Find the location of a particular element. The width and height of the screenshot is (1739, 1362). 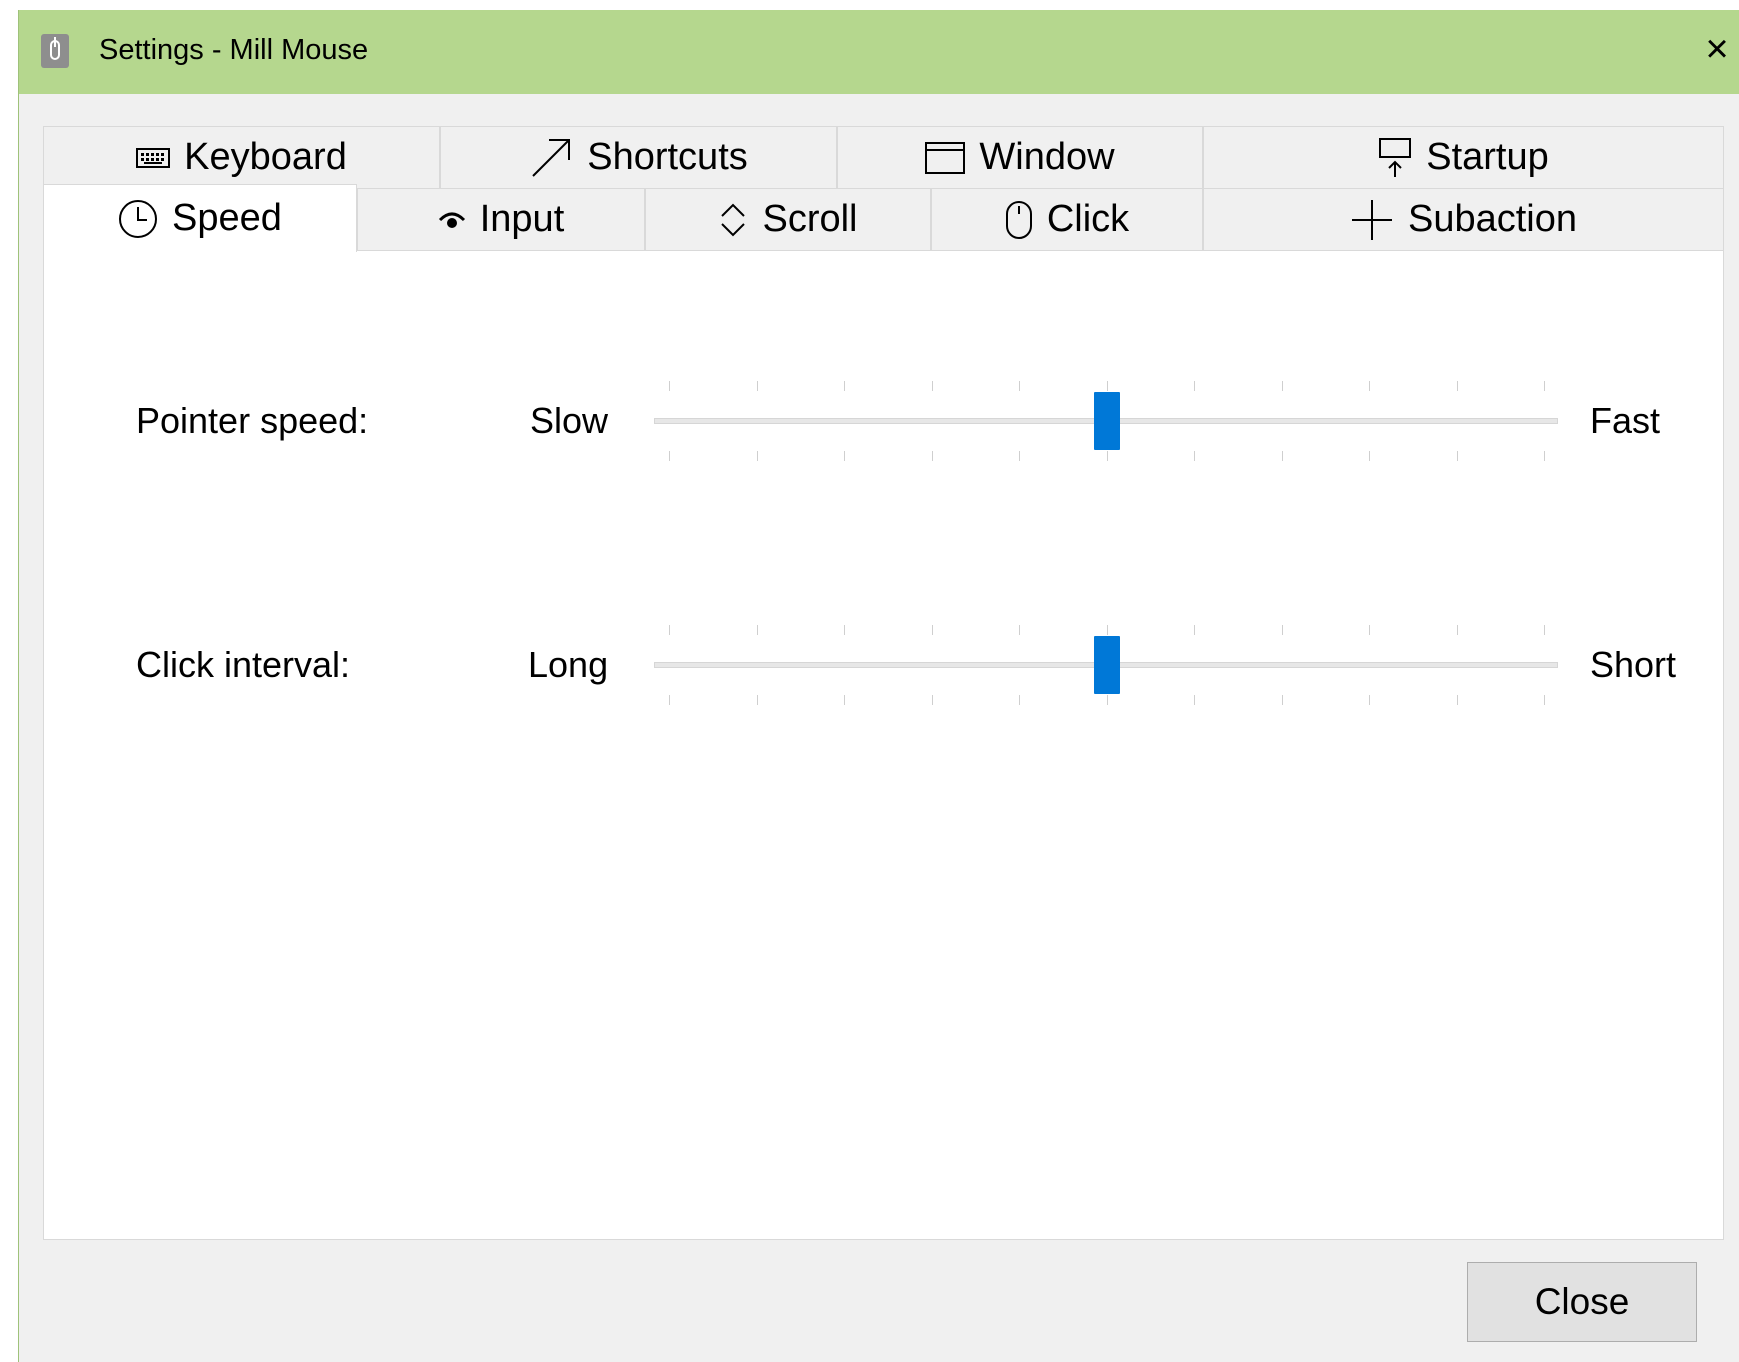

tab-shortcuts: Shortcuts is located at coordinates (638, 157).